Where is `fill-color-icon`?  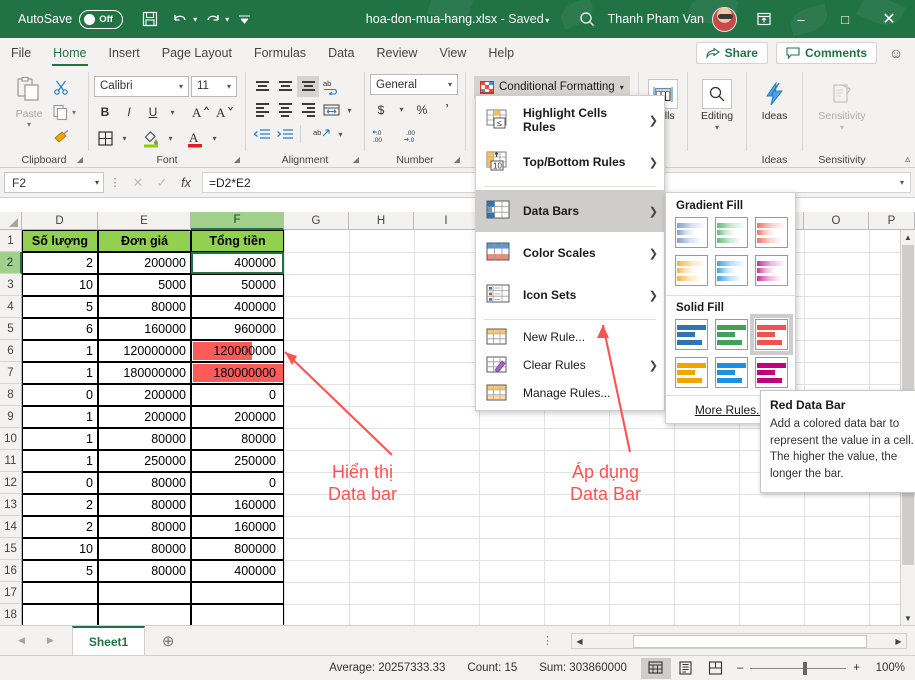 fill-color-icon is located at coordinates (151, 138).